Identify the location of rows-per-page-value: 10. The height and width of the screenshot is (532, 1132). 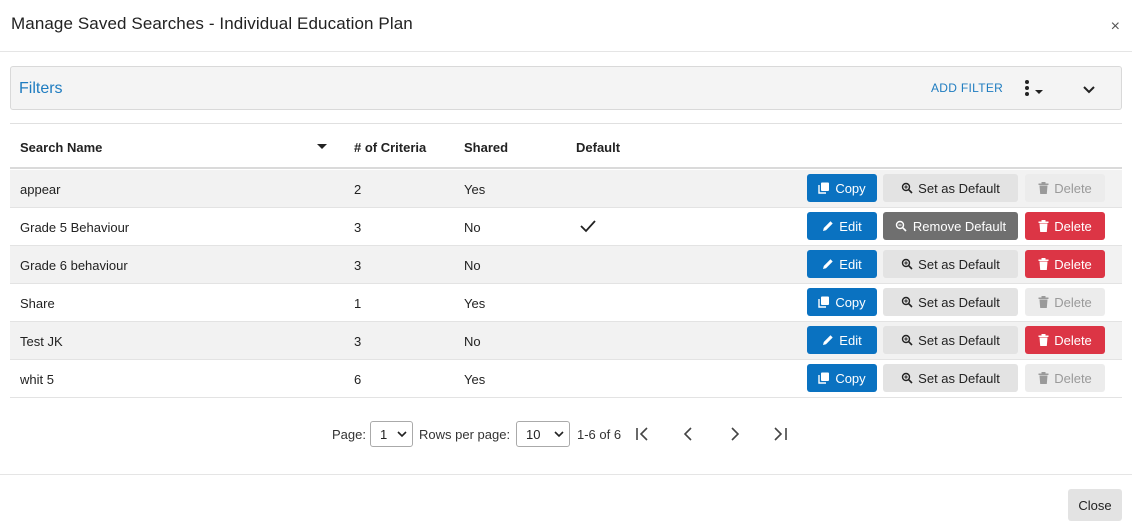
(533, 434).